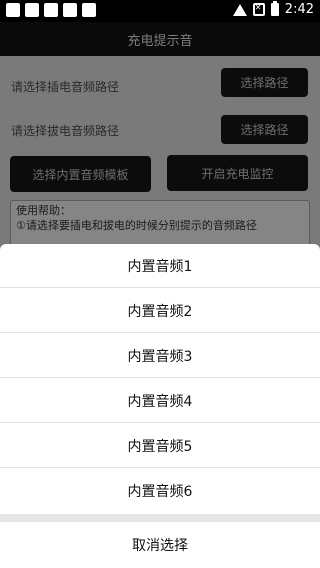  What do you see at coordinates (160, 545) in the screenshot?
I see `cancel-button: 取消选择` at bounding box center [160, 545].